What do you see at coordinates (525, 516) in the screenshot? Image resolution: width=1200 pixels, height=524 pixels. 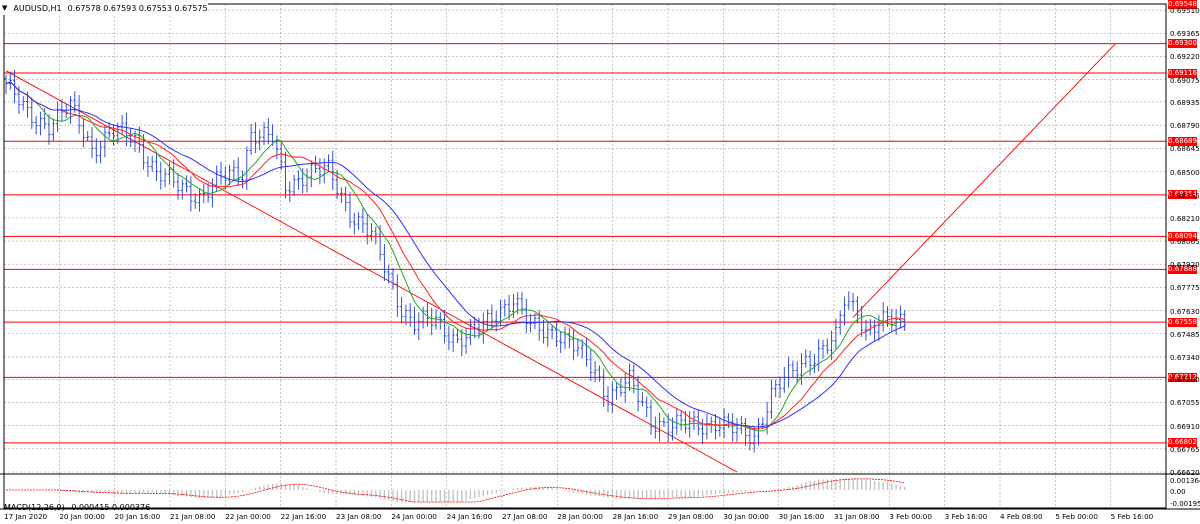 I see `time-tick-label: 27 Jan 08:00` at bounding box center [525, 516].